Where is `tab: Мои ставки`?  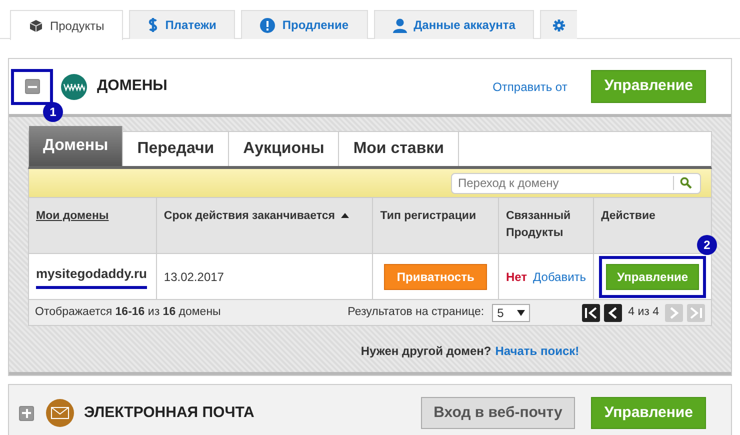
tab: Мои ставки is located at coordinates (399, 149).